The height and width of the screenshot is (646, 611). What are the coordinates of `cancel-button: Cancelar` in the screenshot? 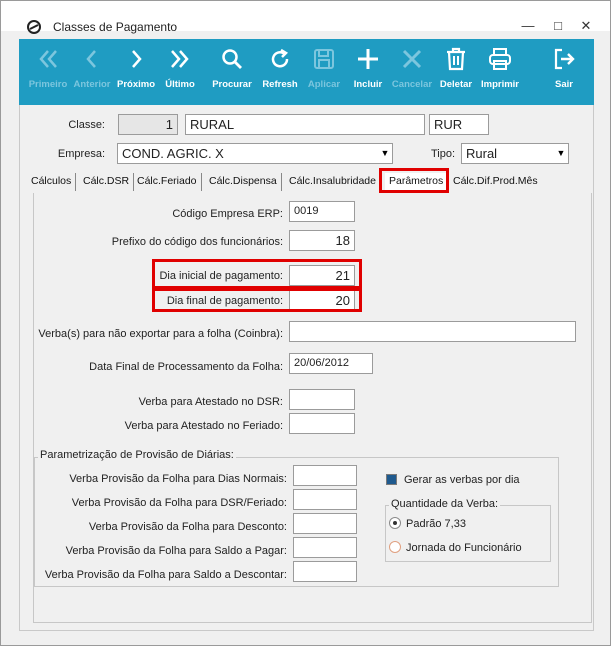 It's located at (412, 72).